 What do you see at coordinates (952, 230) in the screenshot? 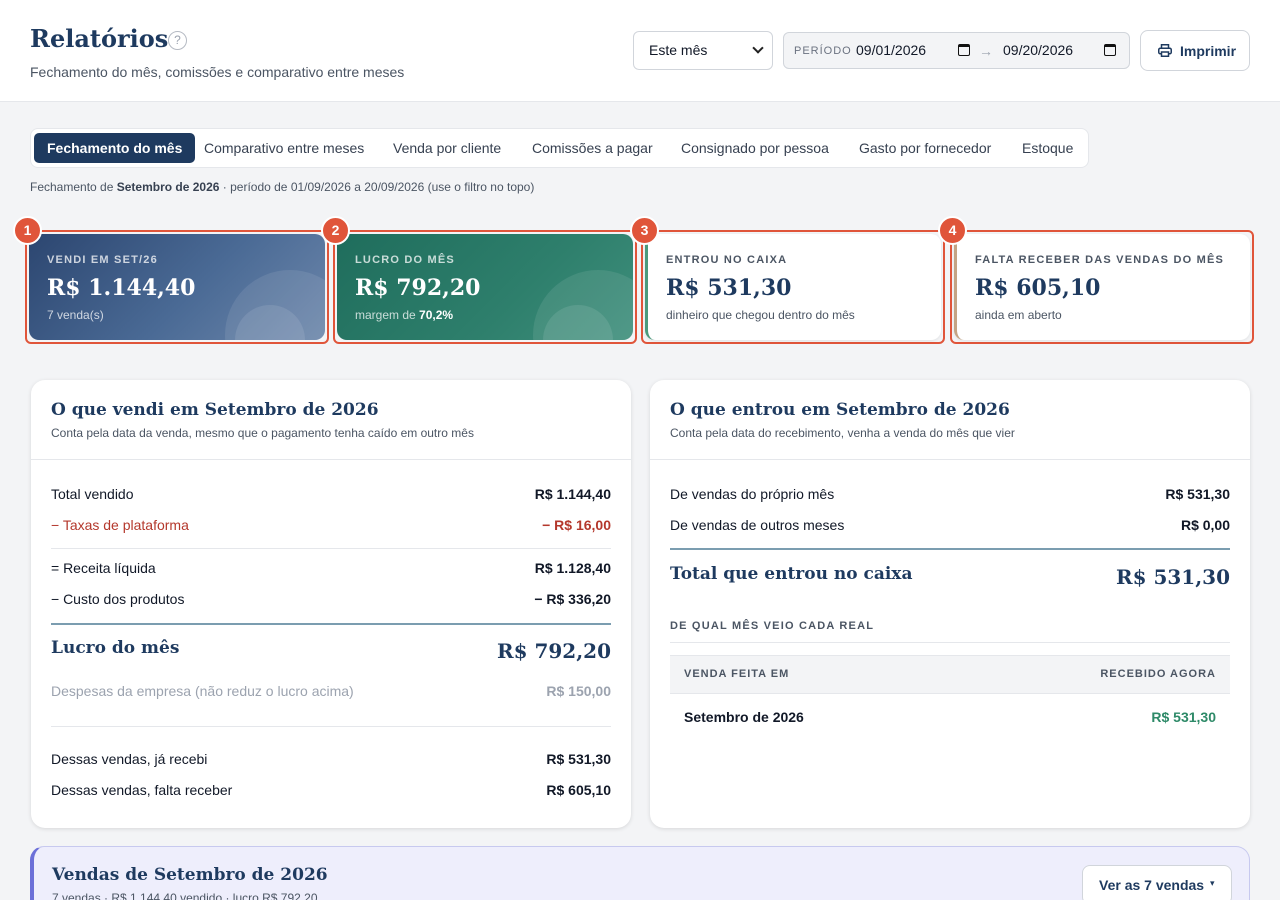
I see `step-badge: 4` at bounding box center [952, 230].